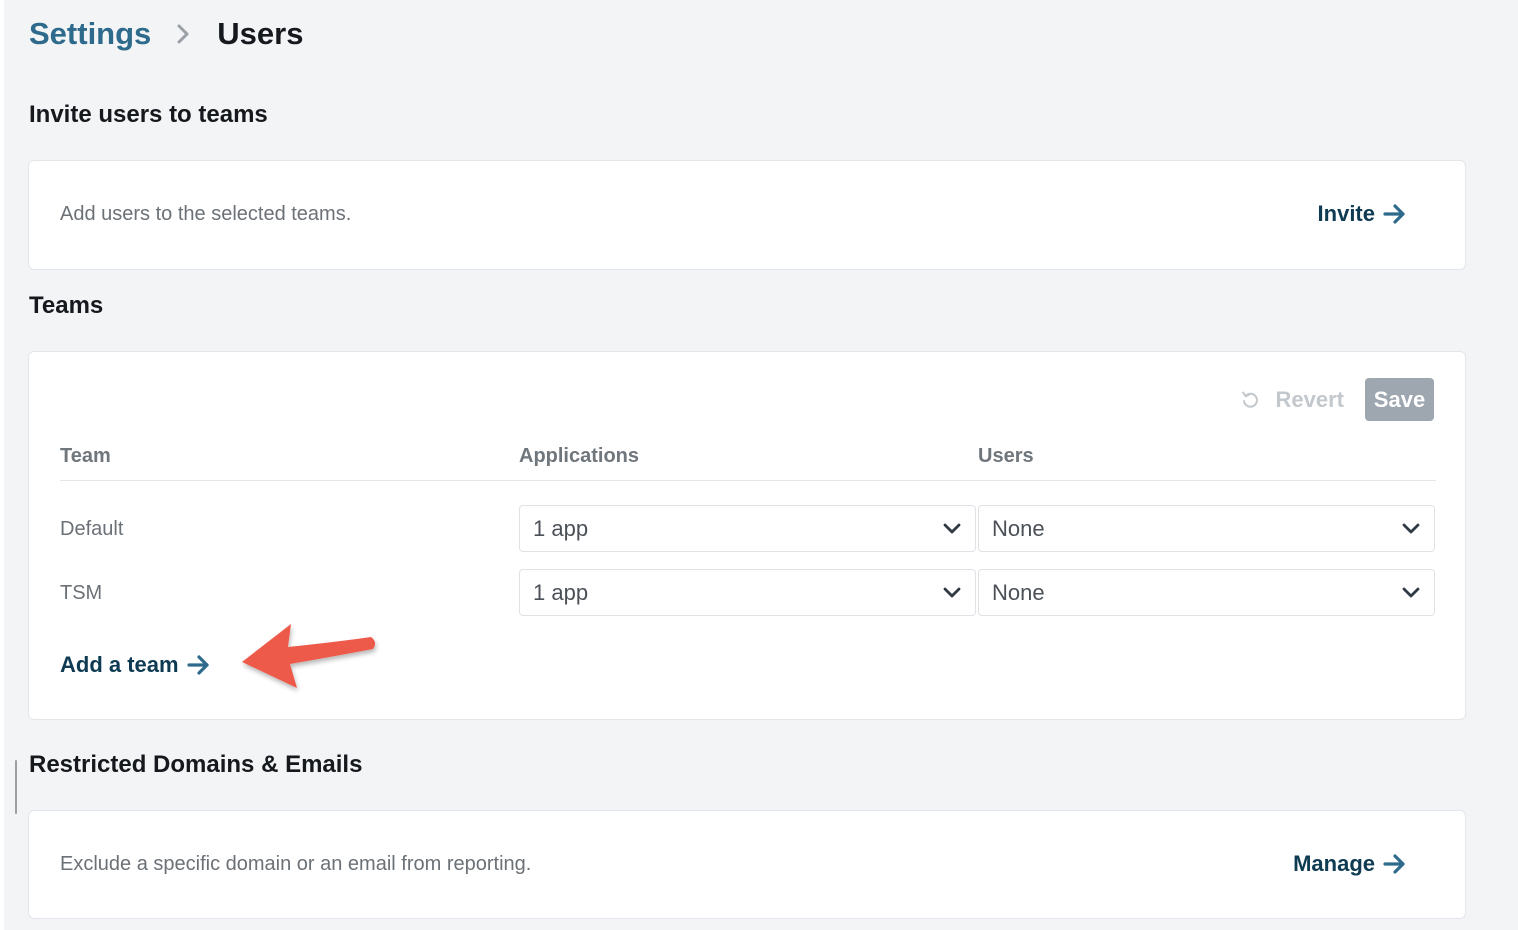 The image size is (1518, 930). Describe the element at coordinates (148, 114) in the screenshot. I see `invite-section-title: Invite users to teams` at that location.